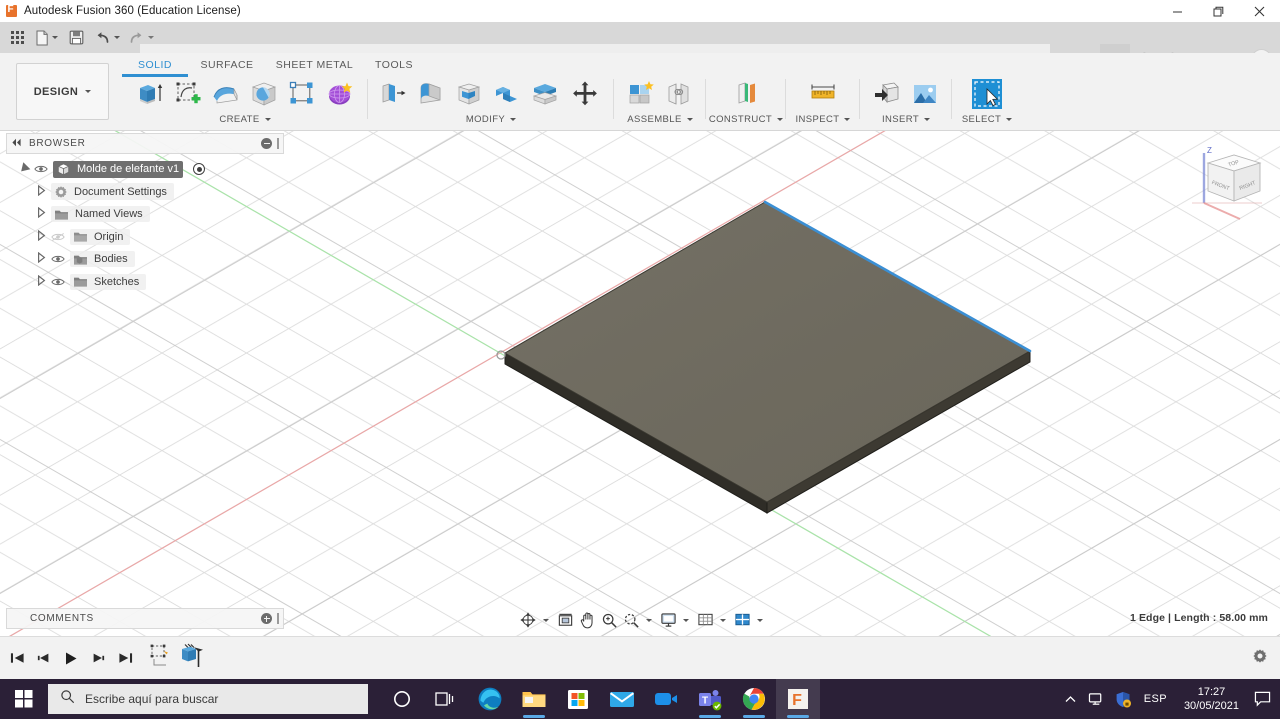 The image size is (1280, 719). Describe the element at coordinates (107, 38) in the screenshot. I see `undo-button` at that location.